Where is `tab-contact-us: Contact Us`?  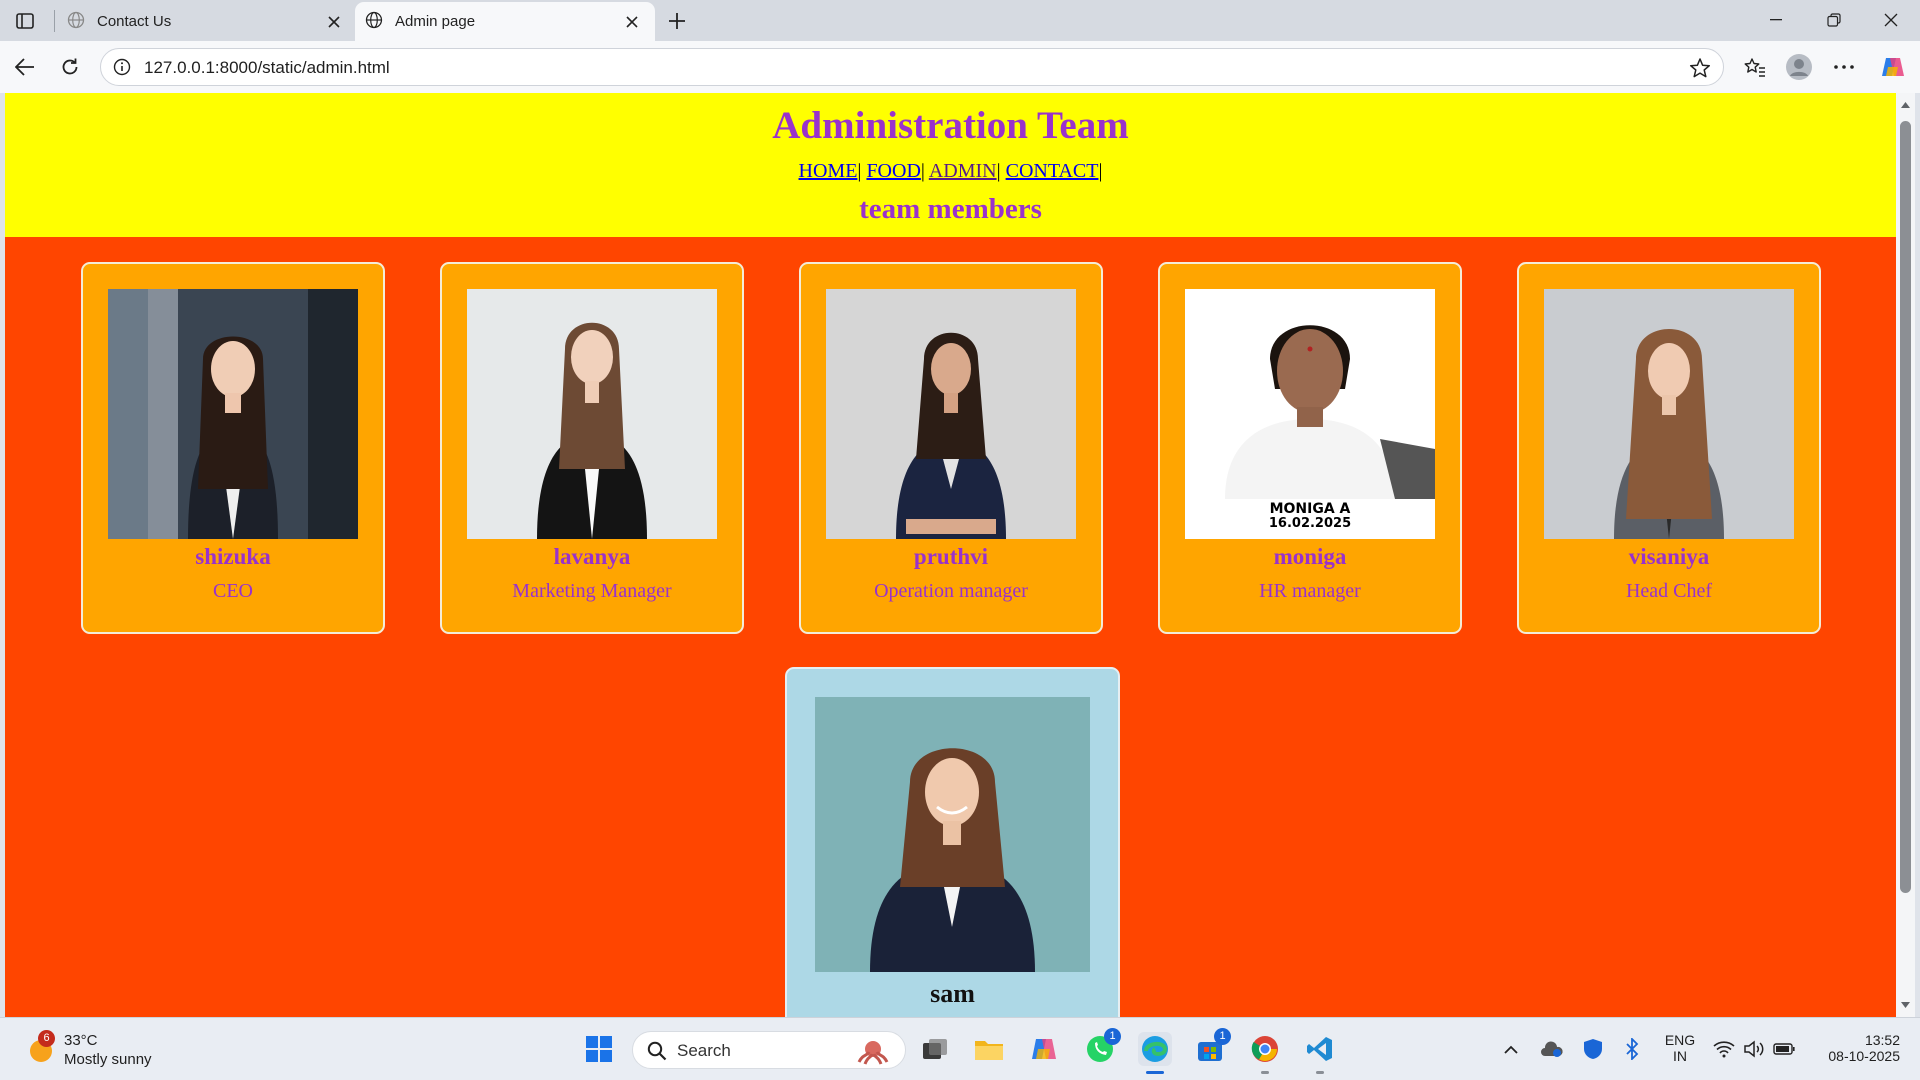 tab-contact-us: Contact Us is located at coordinates (207, 21).